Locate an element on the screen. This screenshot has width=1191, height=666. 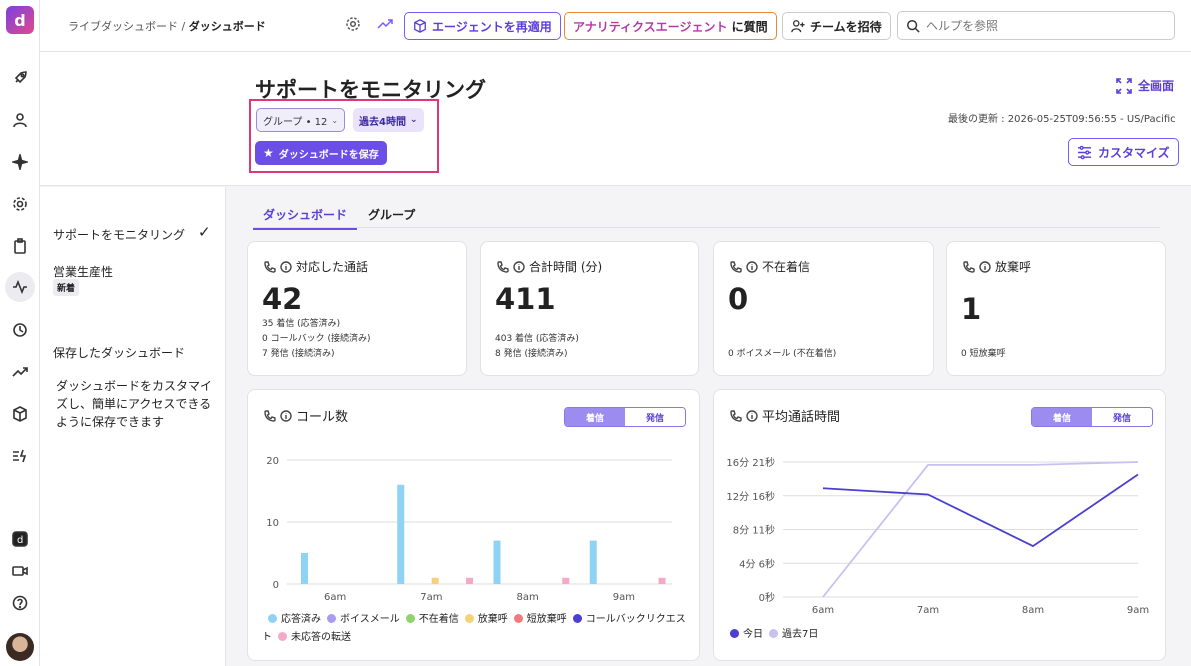
stat-line: 0 短放棄呼 is located at coordinates (983, 354).